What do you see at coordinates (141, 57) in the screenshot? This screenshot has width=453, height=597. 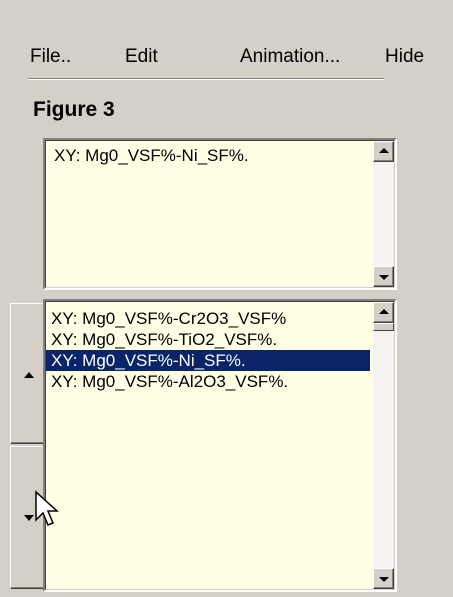 I see `menu-edit: Edit` at bounding box center [141, 57].